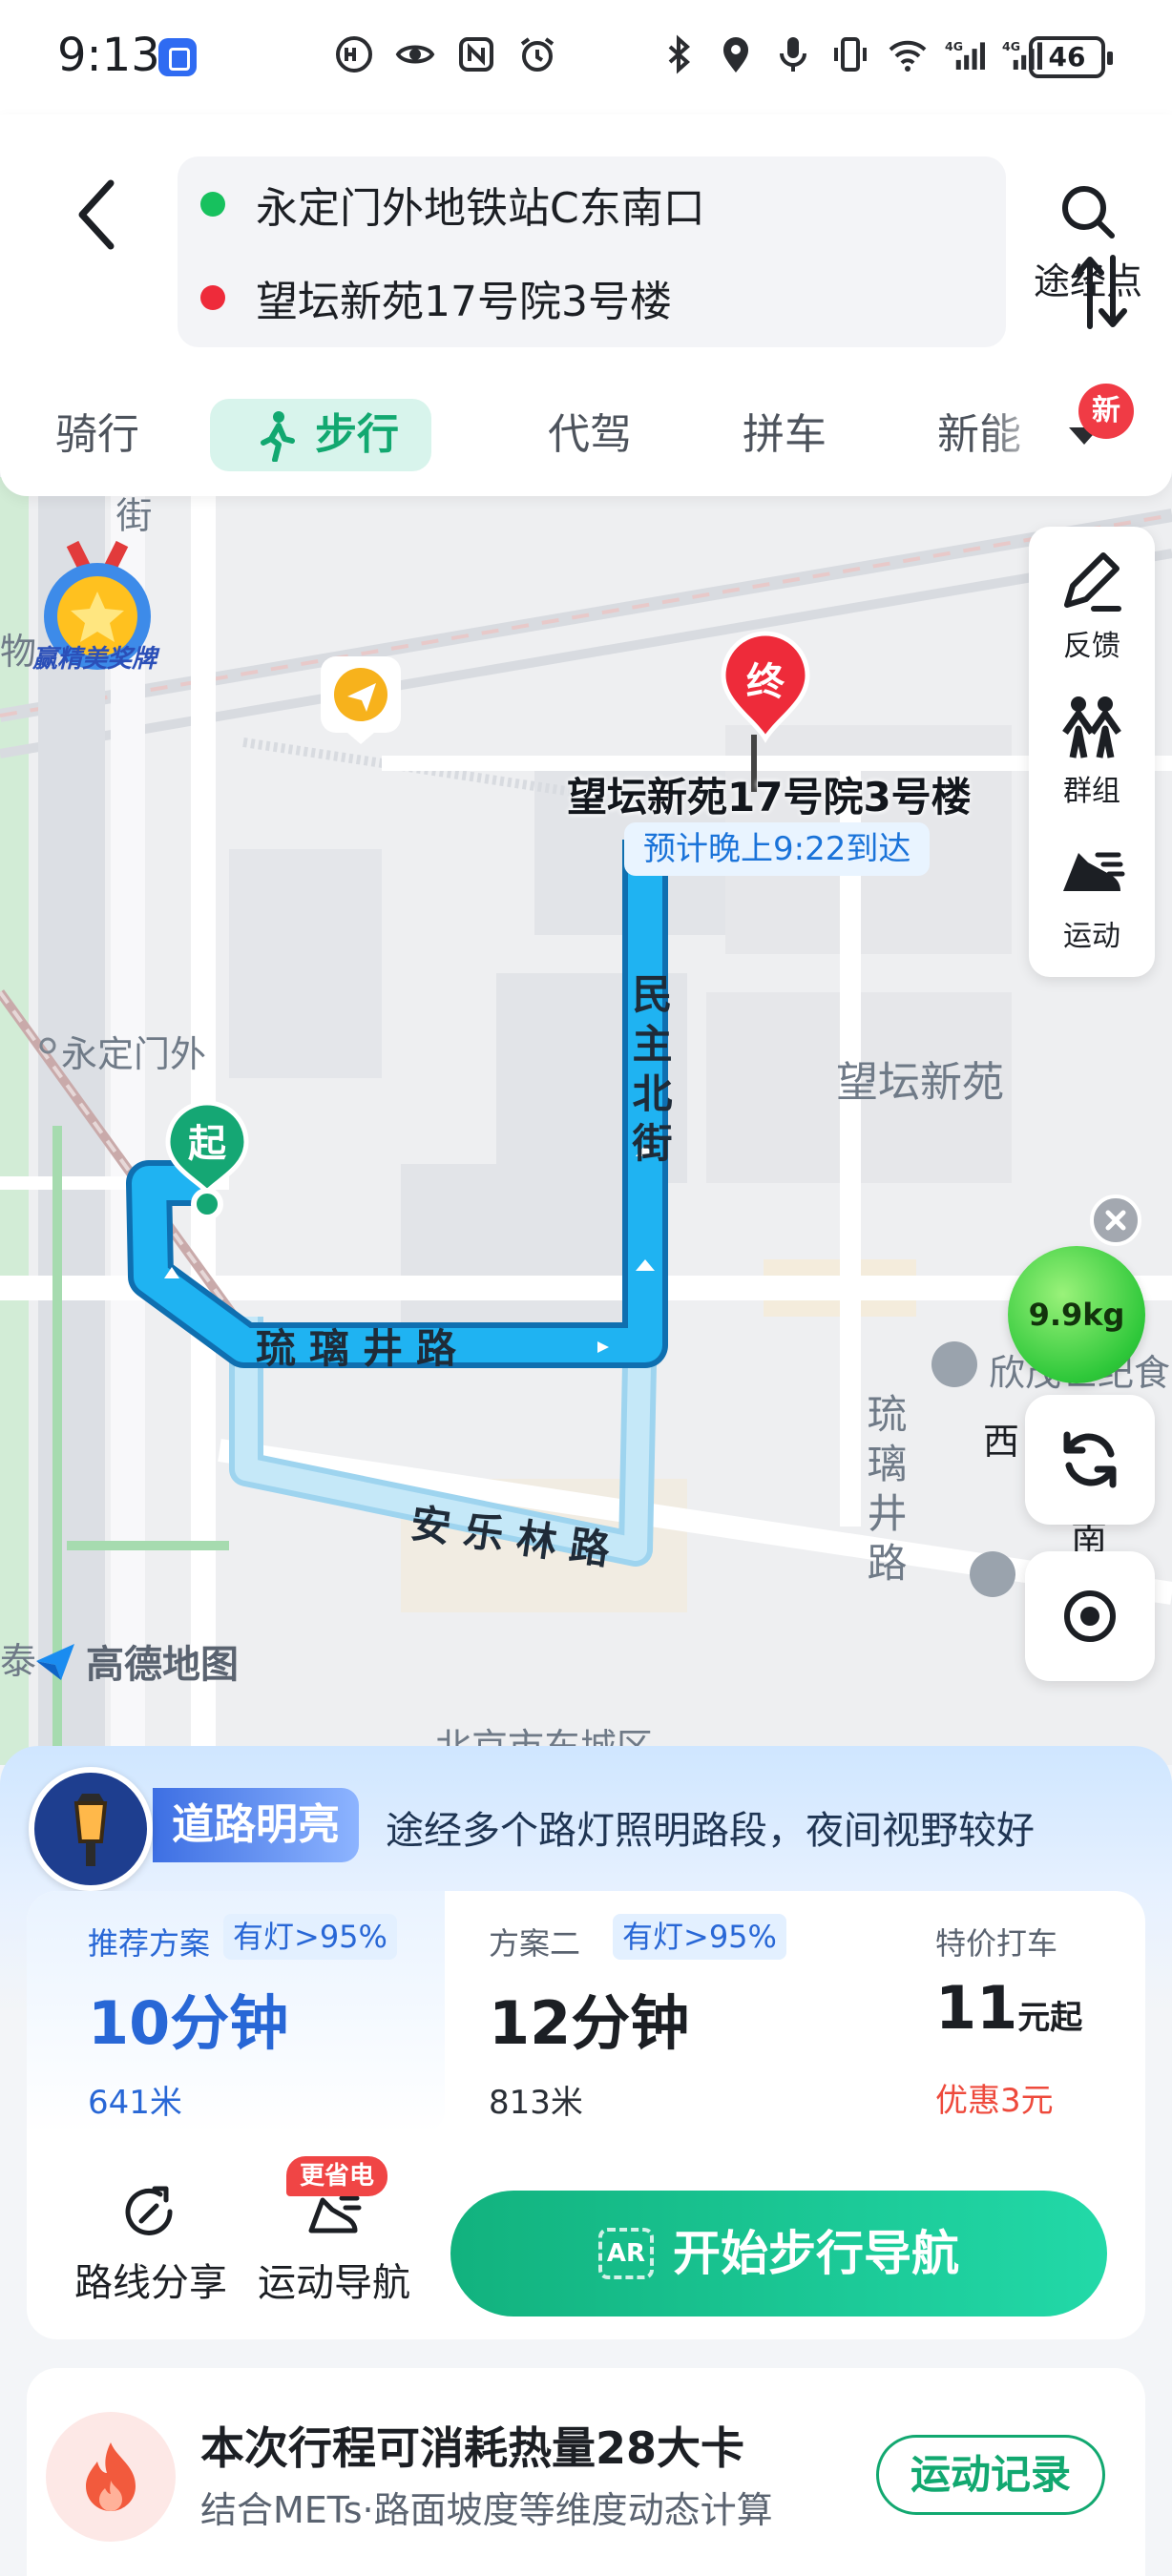  Describe the element at coordinates (626, 2253) in the screenshot. I see `ar-icon: AR` at that location.